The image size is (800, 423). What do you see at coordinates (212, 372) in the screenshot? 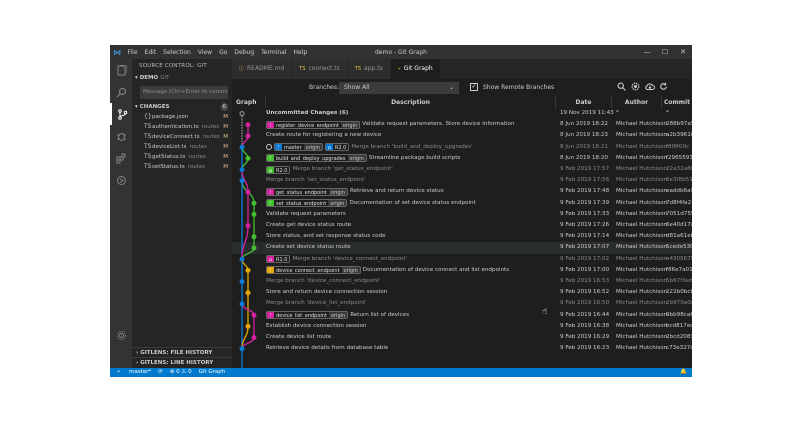
I see `git-graph-status: Git Graph` at bounding box center [212, 372].